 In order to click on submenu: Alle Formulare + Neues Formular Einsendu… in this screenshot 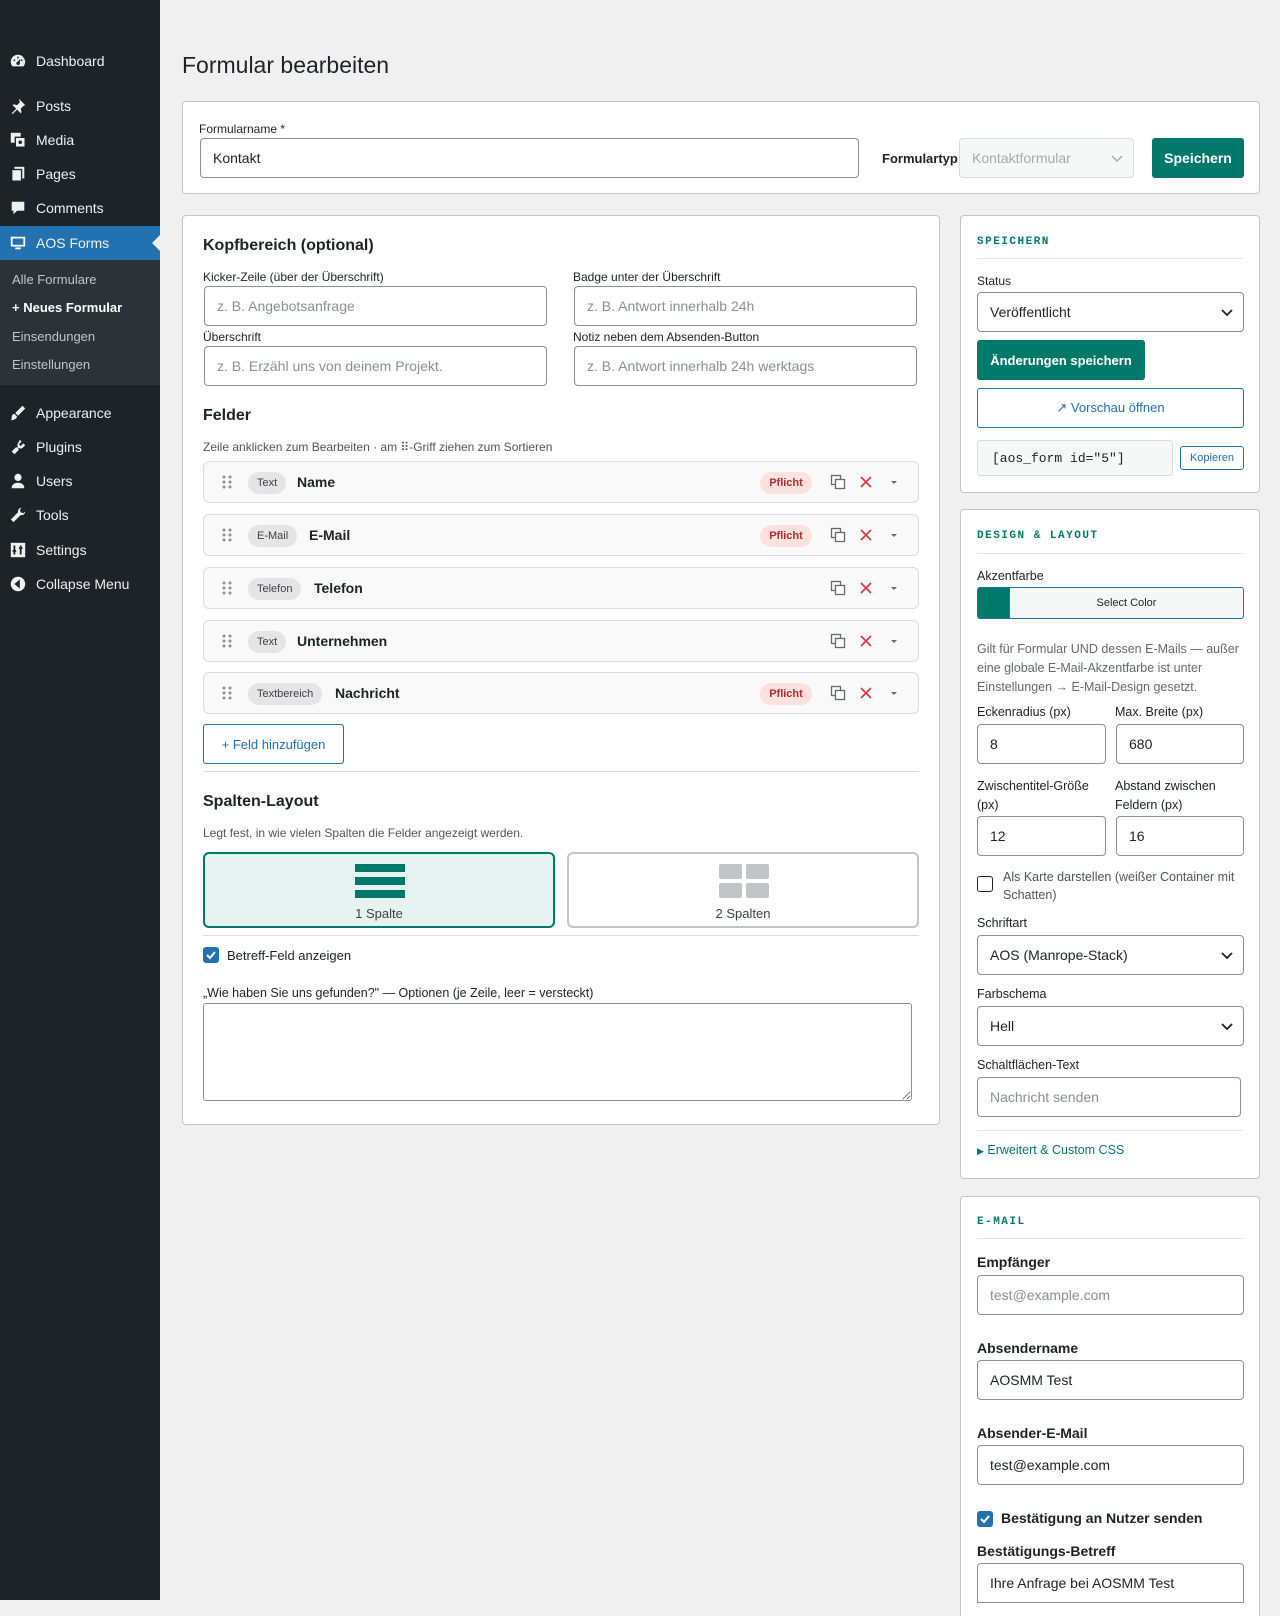, I will do `click(80, 322)`.